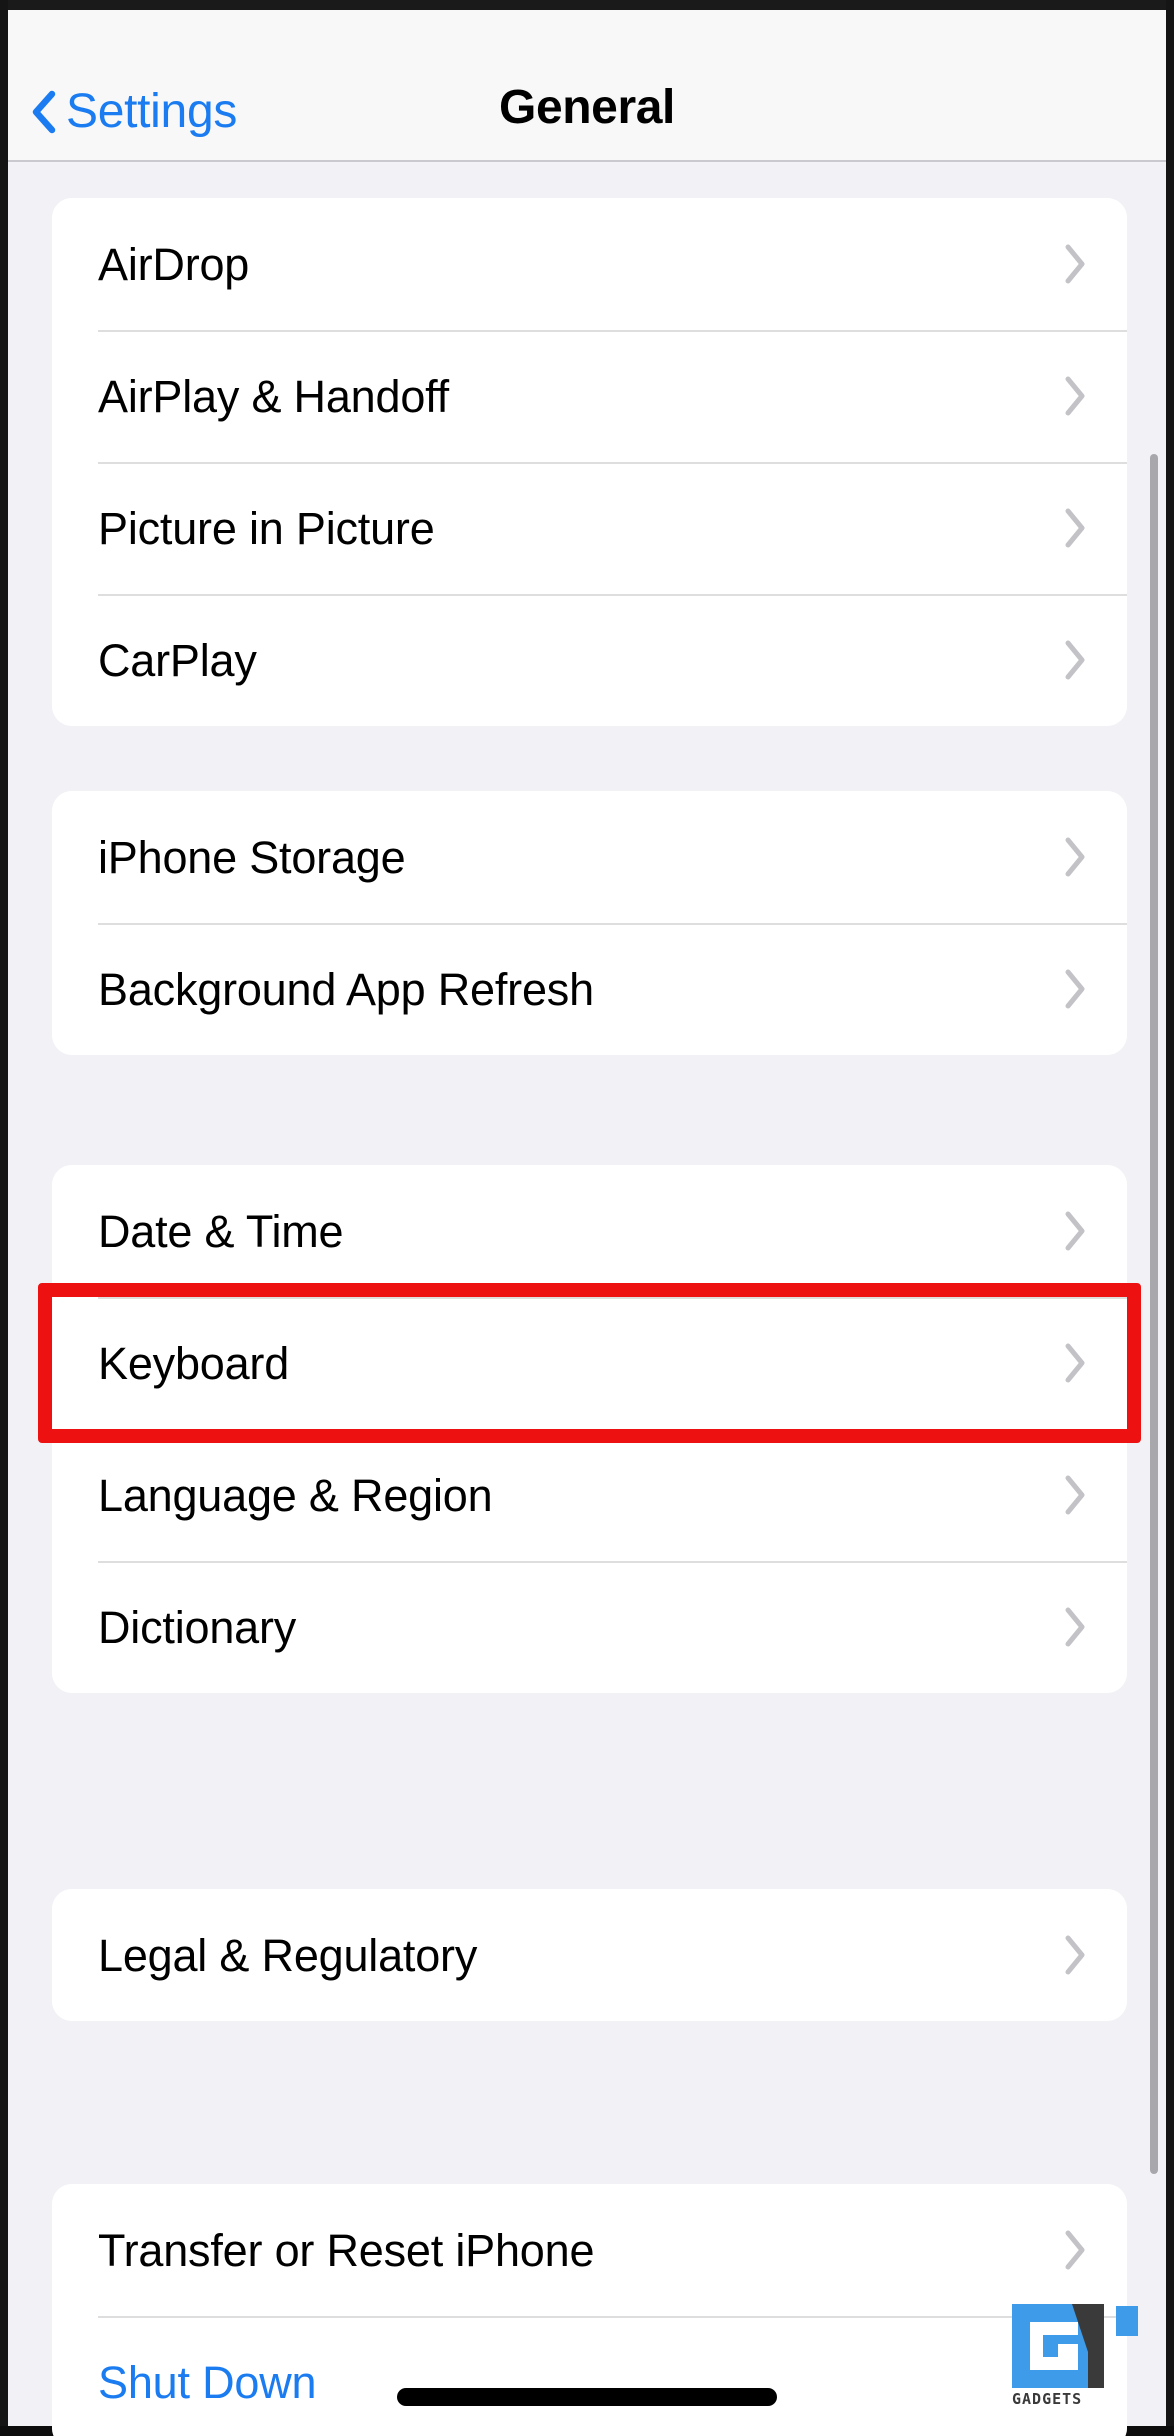 This screenshot has width=1174, height=2436. What do you see at coordinates (207, 2382) in the screenshot?
I see `settings-row-label: Shut Down` at bounding box center [207, 2382].